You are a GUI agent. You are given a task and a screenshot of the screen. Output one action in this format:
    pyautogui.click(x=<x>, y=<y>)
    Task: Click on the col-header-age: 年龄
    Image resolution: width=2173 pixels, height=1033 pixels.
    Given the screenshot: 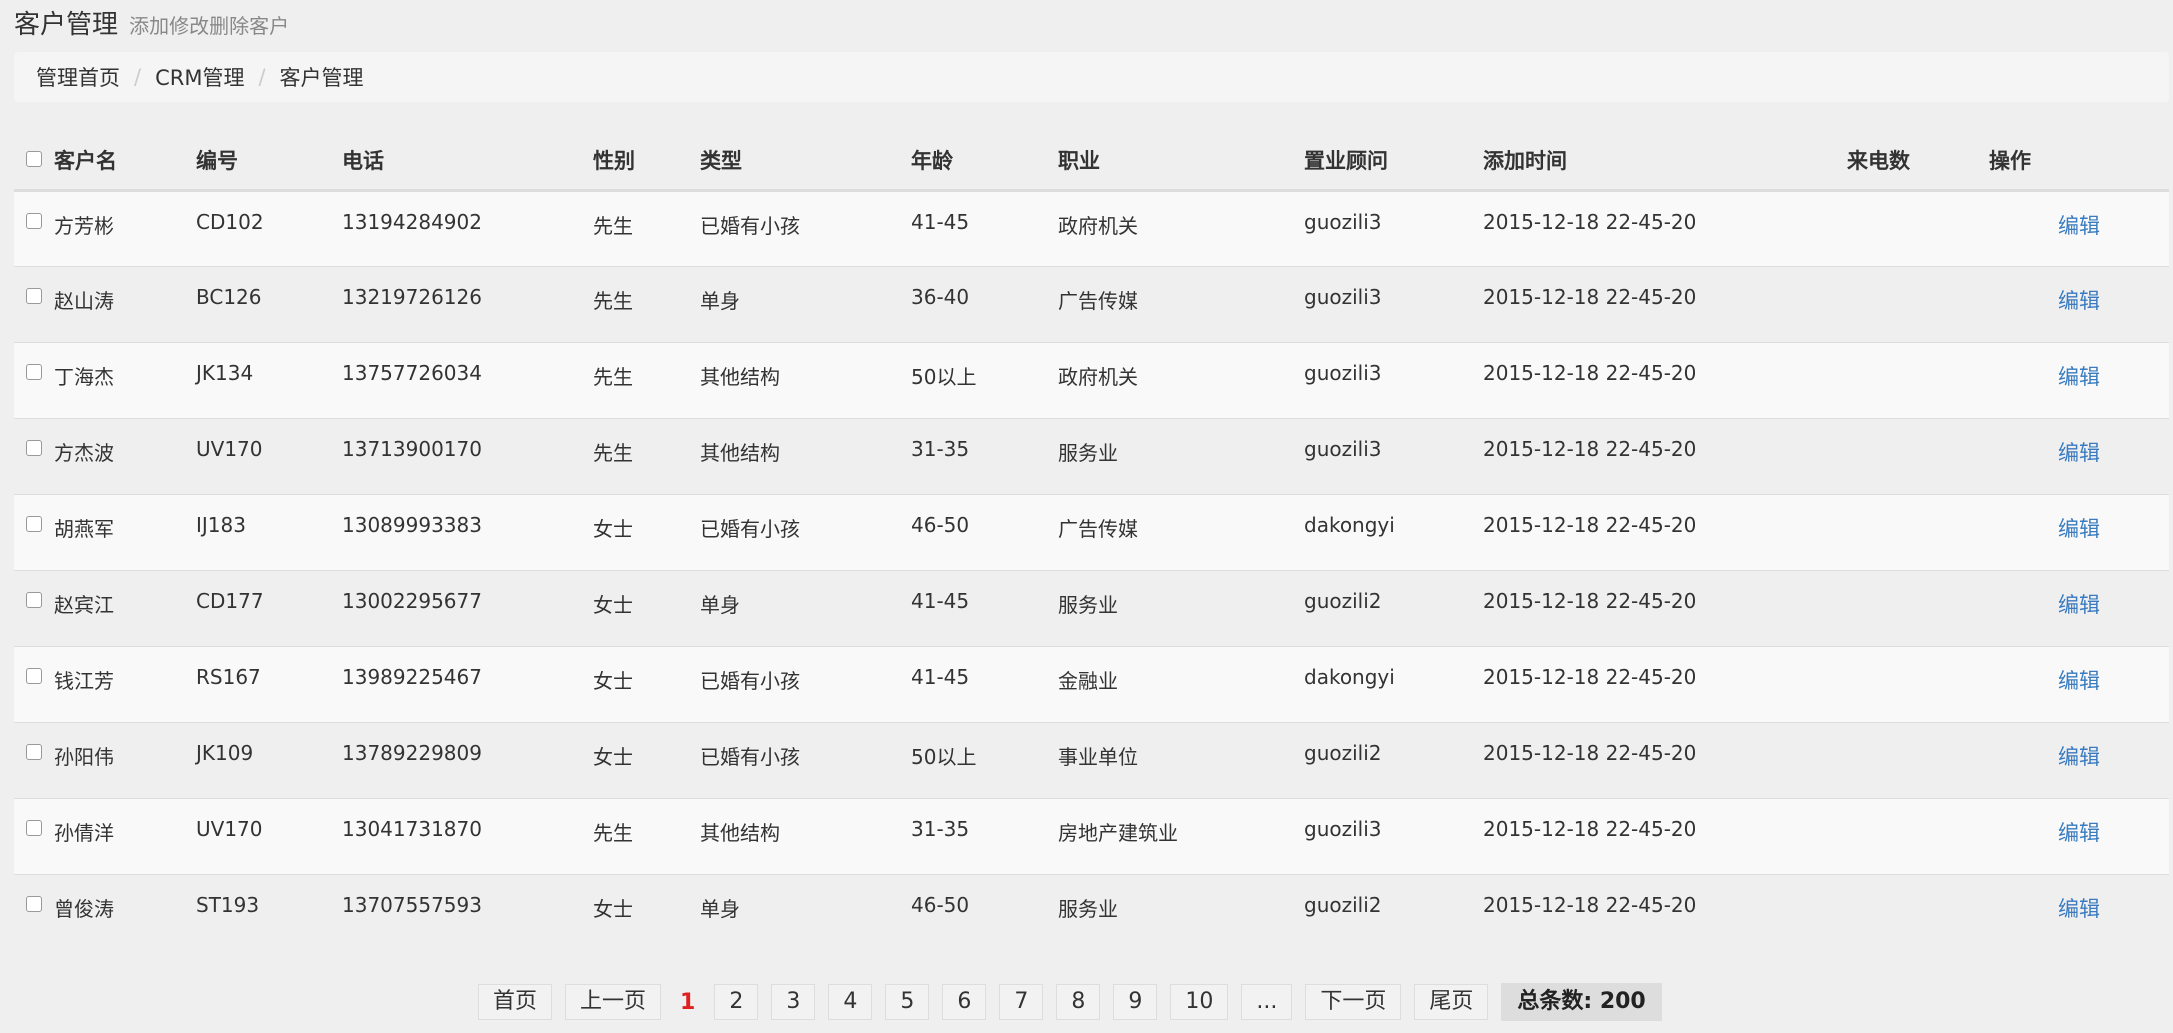 What is the action you would take?
    pyautogui.click(x=980, y=162)
    